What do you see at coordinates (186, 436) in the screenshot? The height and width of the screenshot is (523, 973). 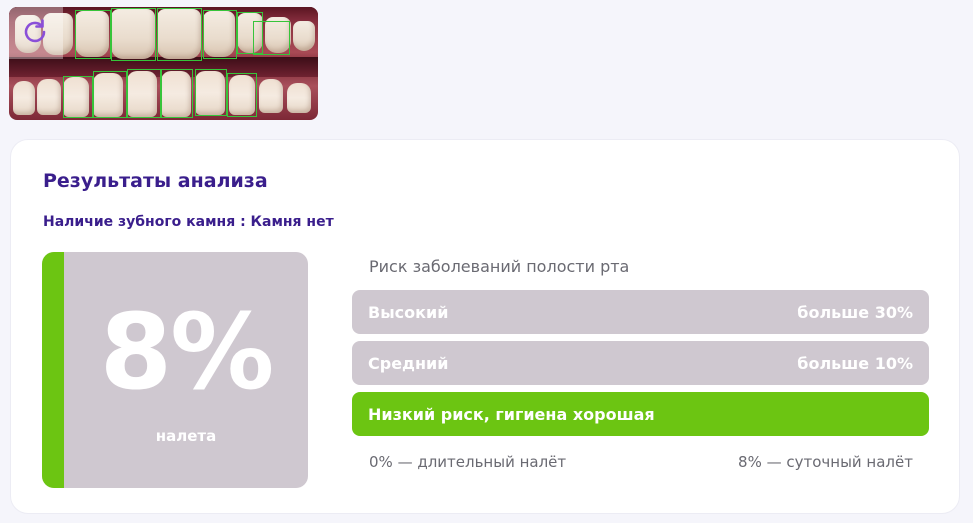 I see `plaque-caption: налета` at bounding box center [186, 436].